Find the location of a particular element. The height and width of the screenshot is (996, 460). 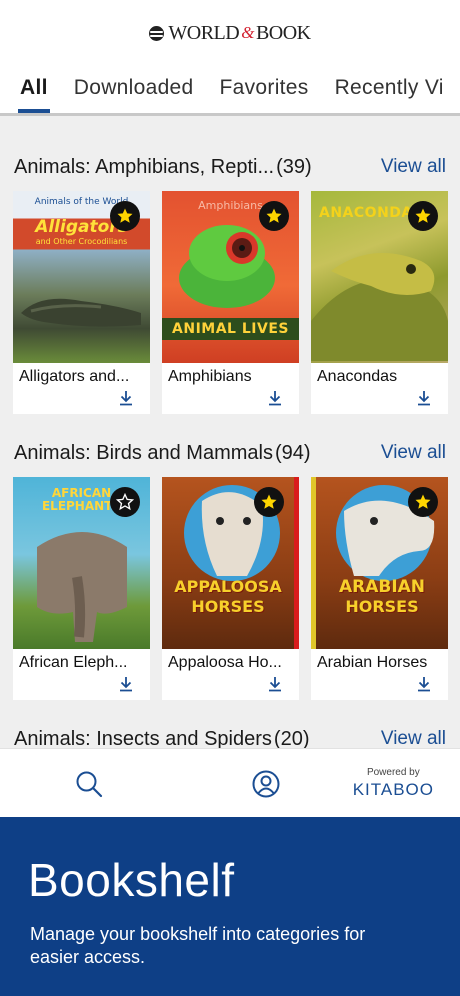

book-cover: APPALOOSA HORSES is located at coordinates (230, 563).